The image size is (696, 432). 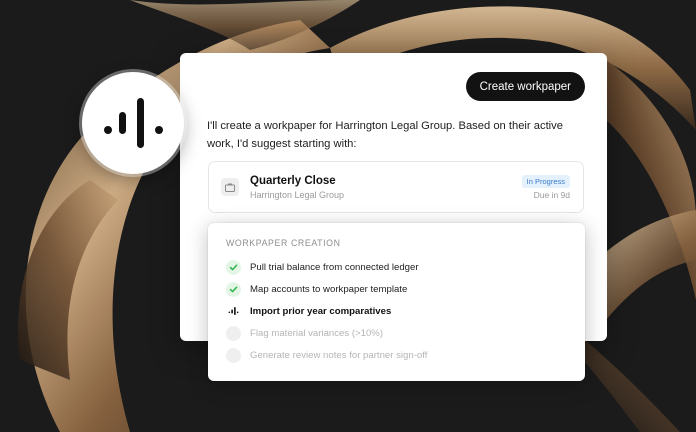 I want to click on status-badge: In Progress, so click(x=545, y=181).